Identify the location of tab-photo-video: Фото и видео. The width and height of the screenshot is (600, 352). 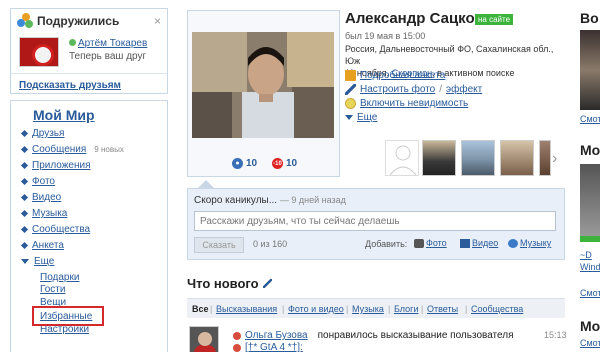
(316, 309).